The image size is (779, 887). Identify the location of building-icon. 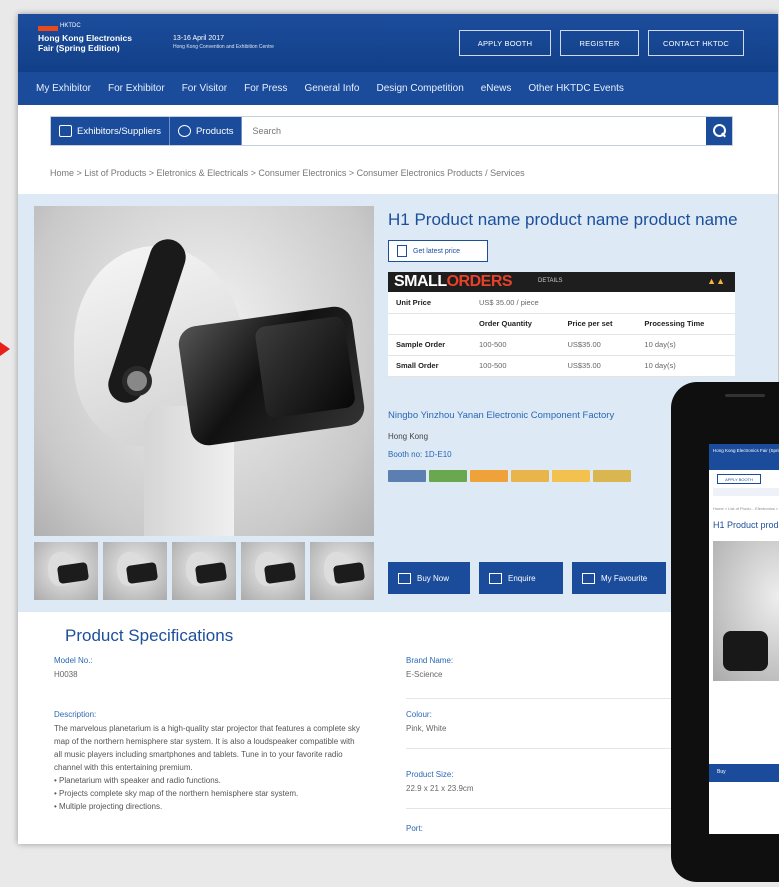
(65, 131).